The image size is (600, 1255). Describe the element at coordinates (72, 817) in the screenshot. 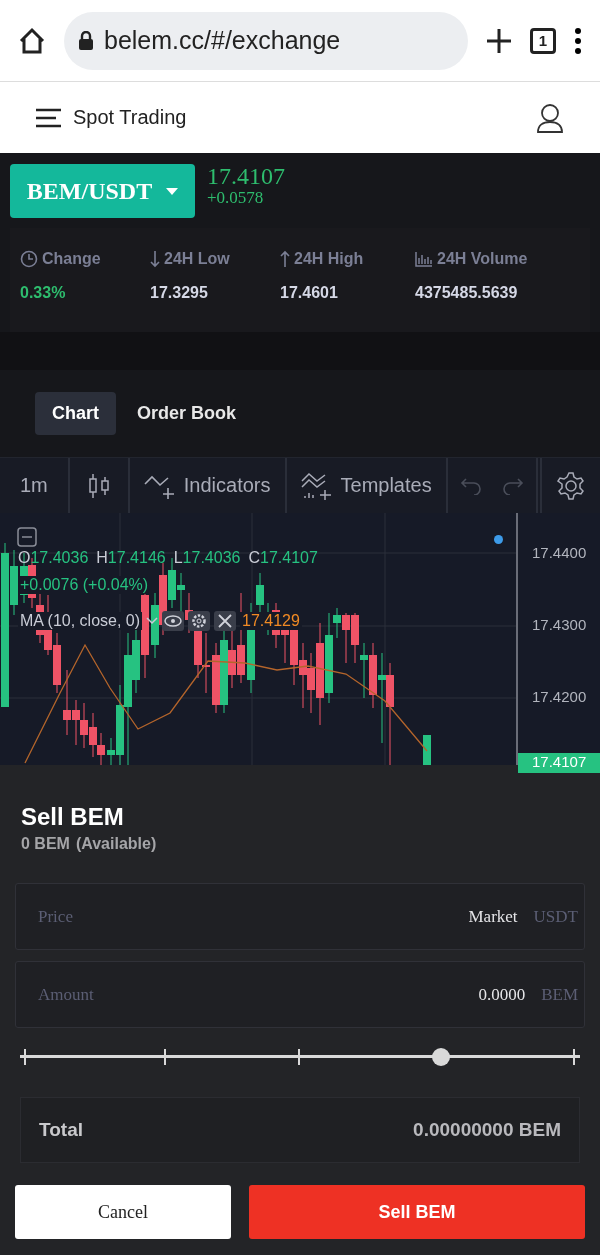

I see `order-title: Sell BEM` at that location.